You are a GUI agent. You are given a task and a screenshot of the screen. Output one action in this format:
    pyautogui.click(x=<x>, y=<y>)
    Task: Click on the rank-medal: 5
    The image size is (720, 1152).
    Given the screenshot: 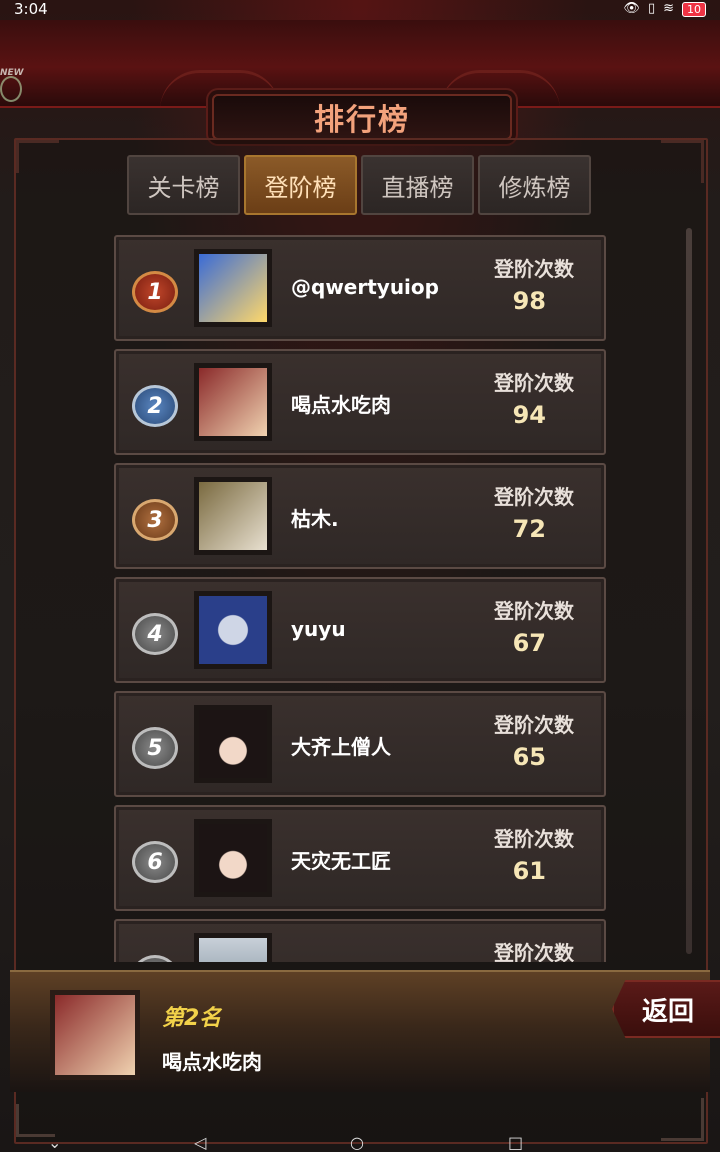 What is the action you would take?
    pyautogui.click(x=155, y=748)
    